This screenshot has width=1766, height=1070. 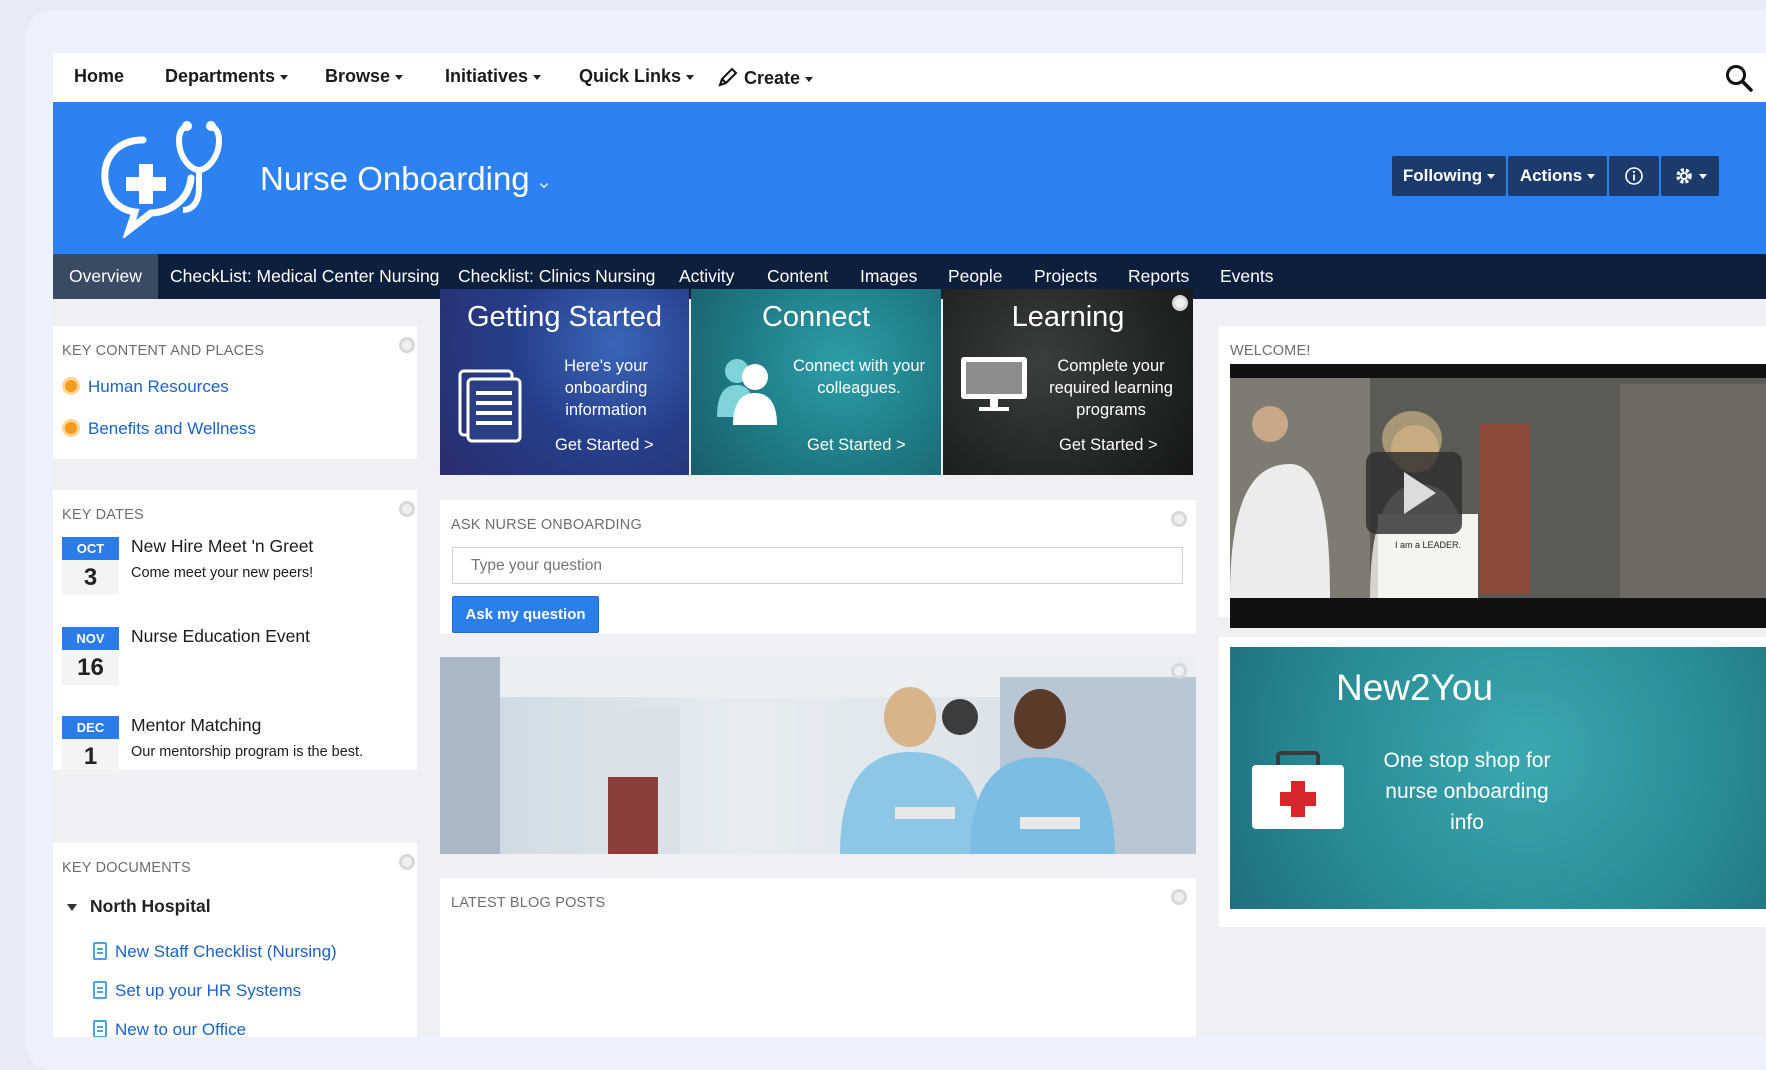 I want to click on nav-quick-links-label: Quick Links, so click(x=630, y=76).